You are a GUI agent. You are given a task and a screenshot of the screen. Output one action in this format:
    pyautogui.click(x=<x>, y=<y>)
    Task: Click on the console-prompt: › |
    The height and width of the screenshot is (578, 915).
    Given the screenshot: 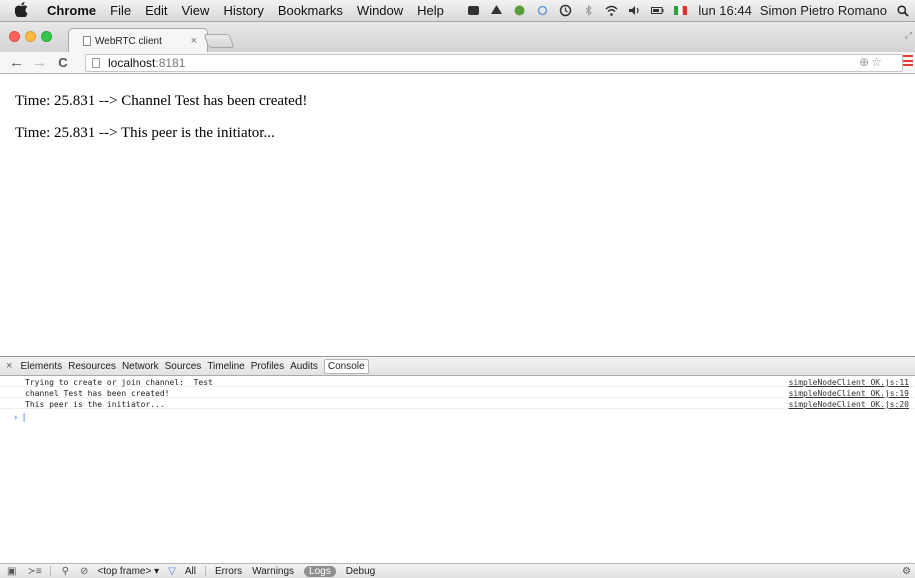 What is the action you would take?
    pyautogui.click(x=20, y=418)
    